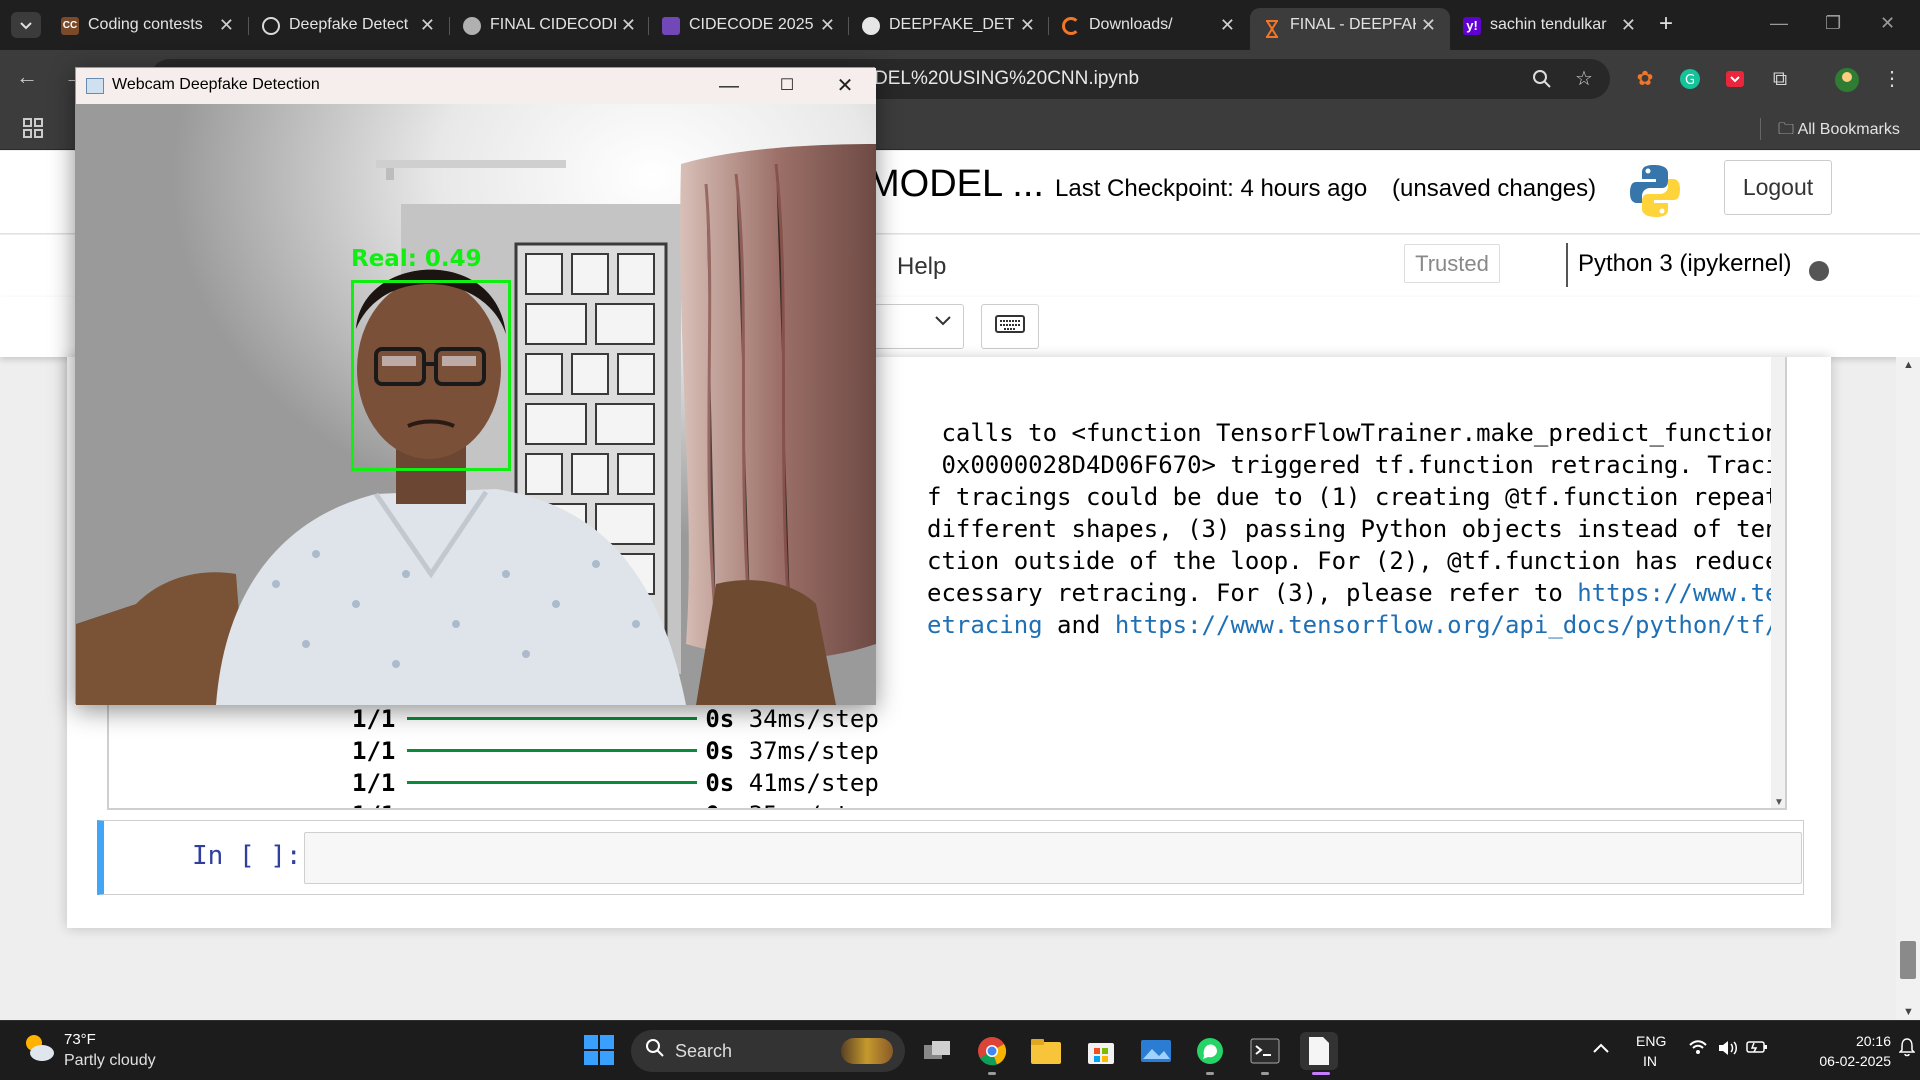 Image resolution: width=1920 pixels, height=1080 pixels. I want to click on all-bookmarks-button: 🗀 All Bookmarks, so click(1839, 131).